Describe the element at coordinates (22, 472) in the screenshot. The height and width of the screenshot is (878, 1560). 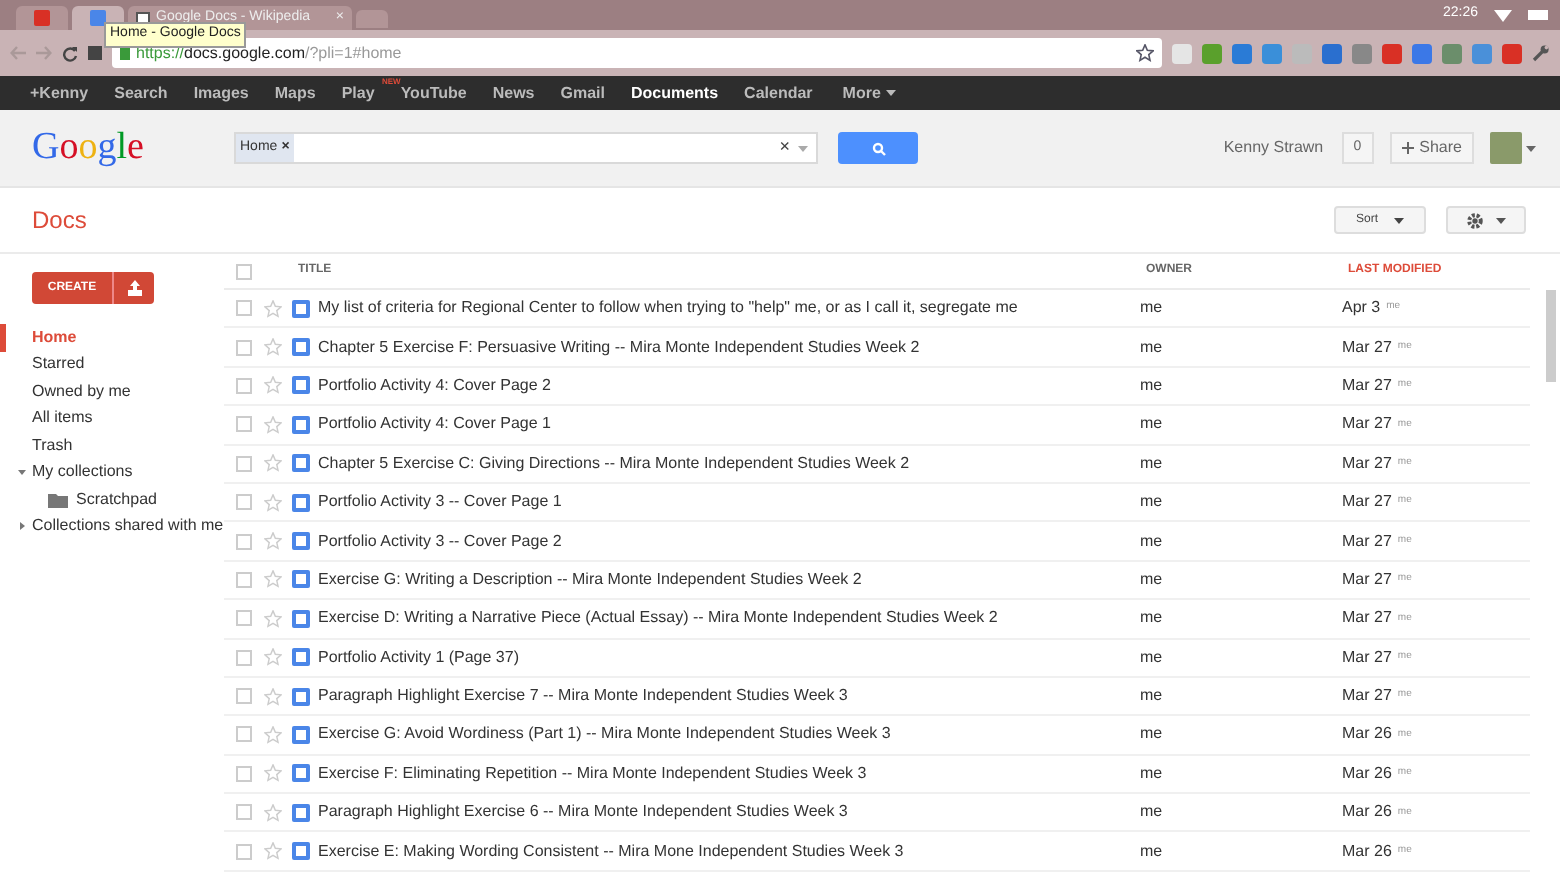
I see `caret-down-icon` at that location.